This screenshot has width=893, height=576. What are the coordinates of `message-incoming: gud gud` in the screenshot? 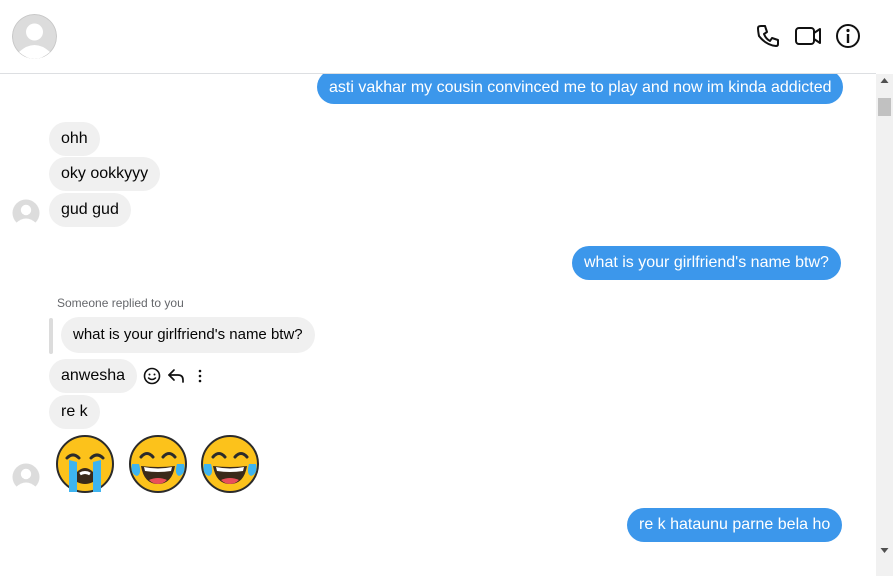 It's located at (90, 210).